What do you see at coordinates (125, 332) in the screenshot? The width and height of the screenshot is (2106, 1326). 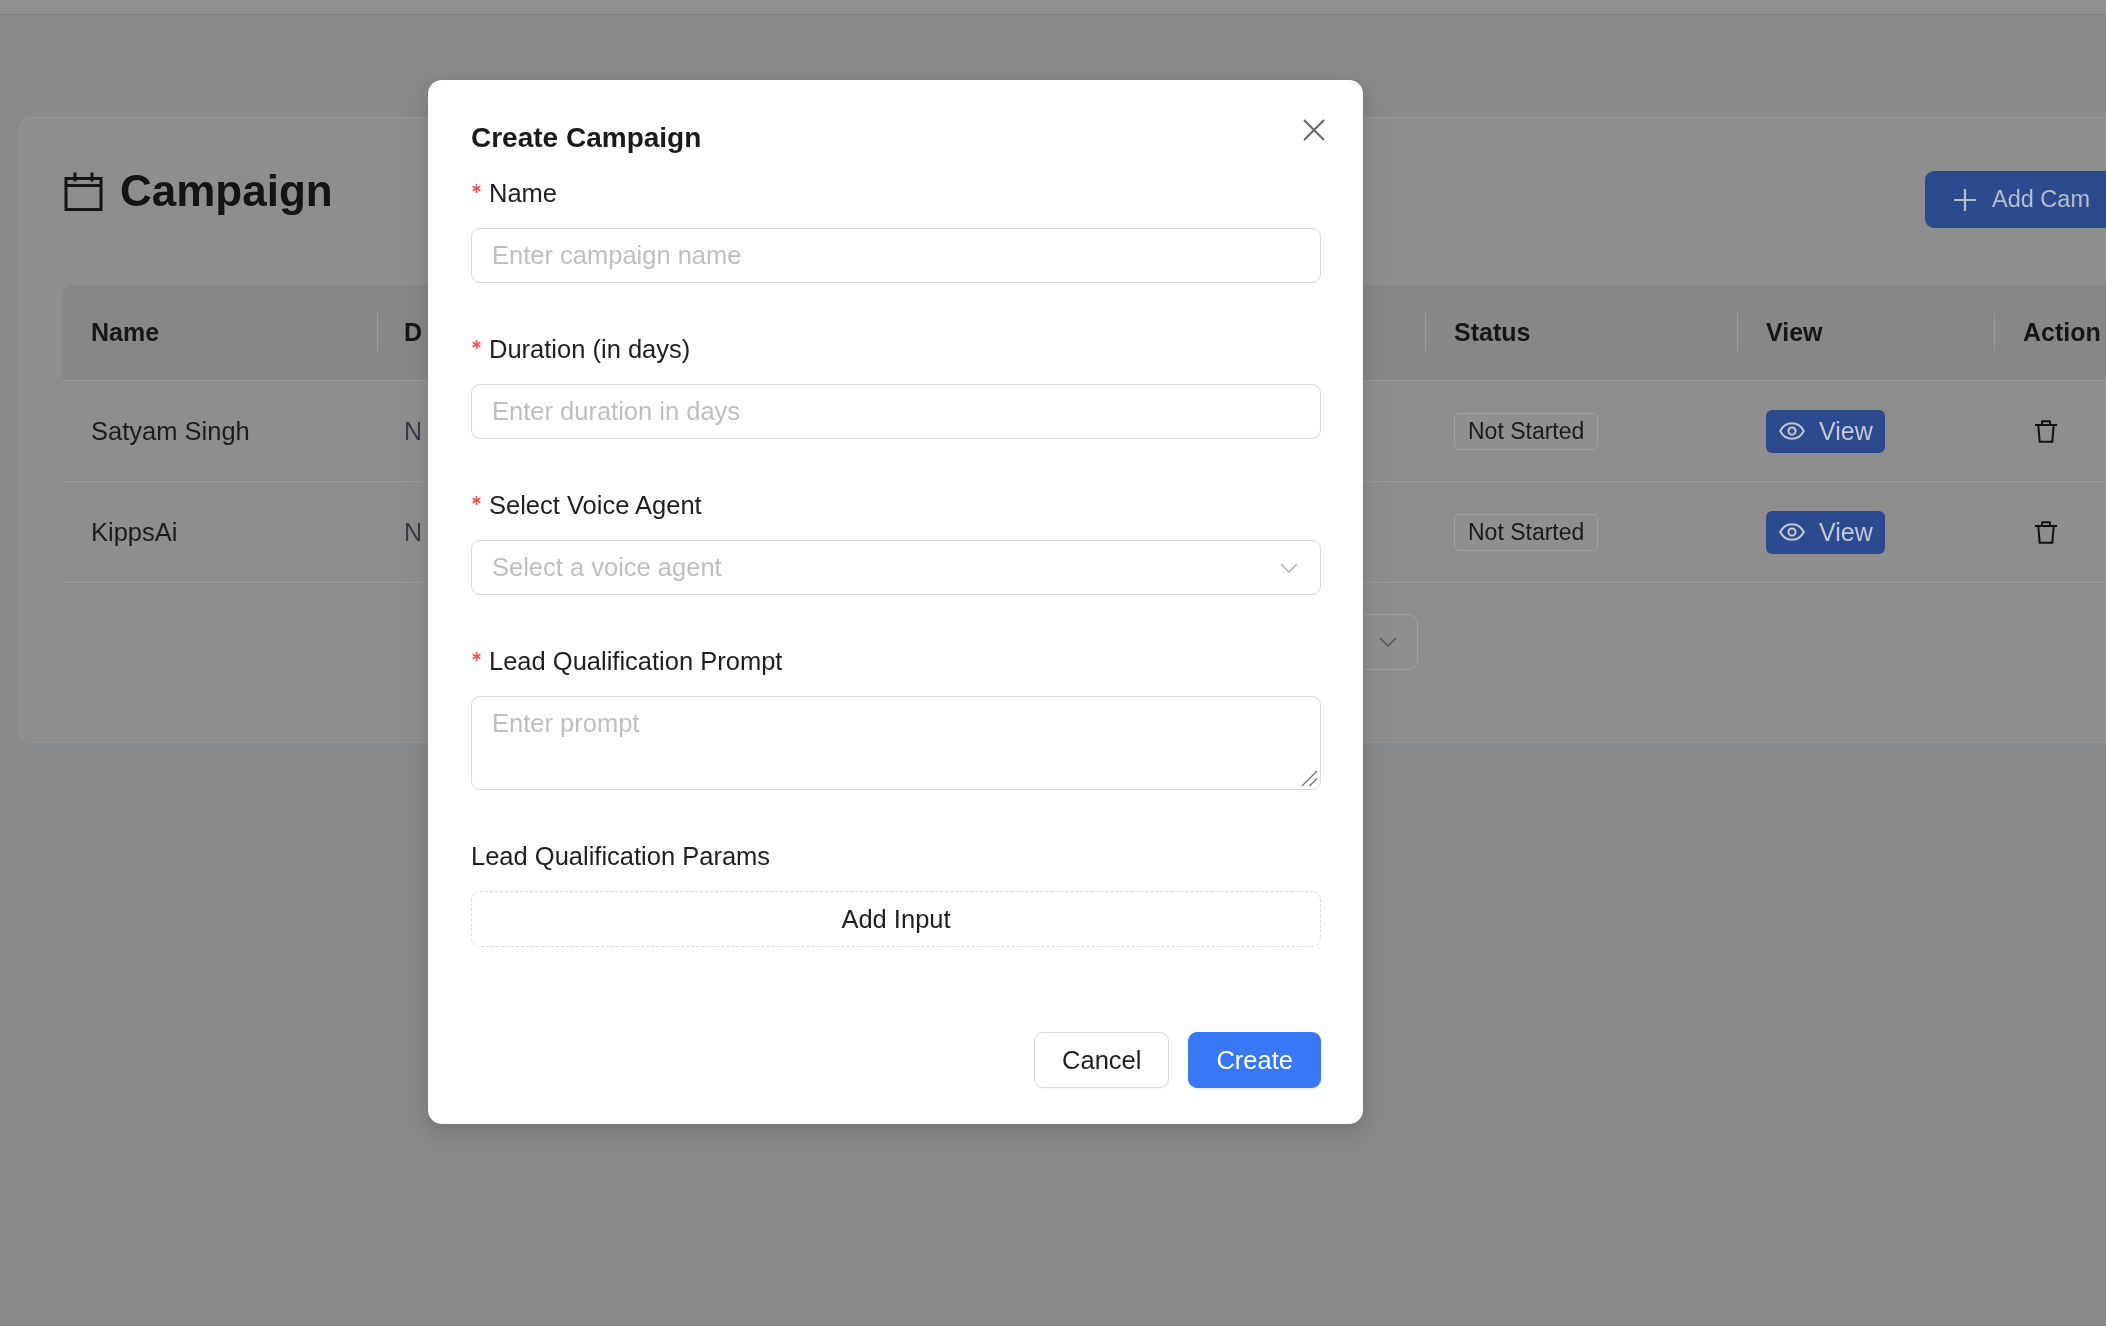 I see `column-header: Name` at bounding box center [125, 332].